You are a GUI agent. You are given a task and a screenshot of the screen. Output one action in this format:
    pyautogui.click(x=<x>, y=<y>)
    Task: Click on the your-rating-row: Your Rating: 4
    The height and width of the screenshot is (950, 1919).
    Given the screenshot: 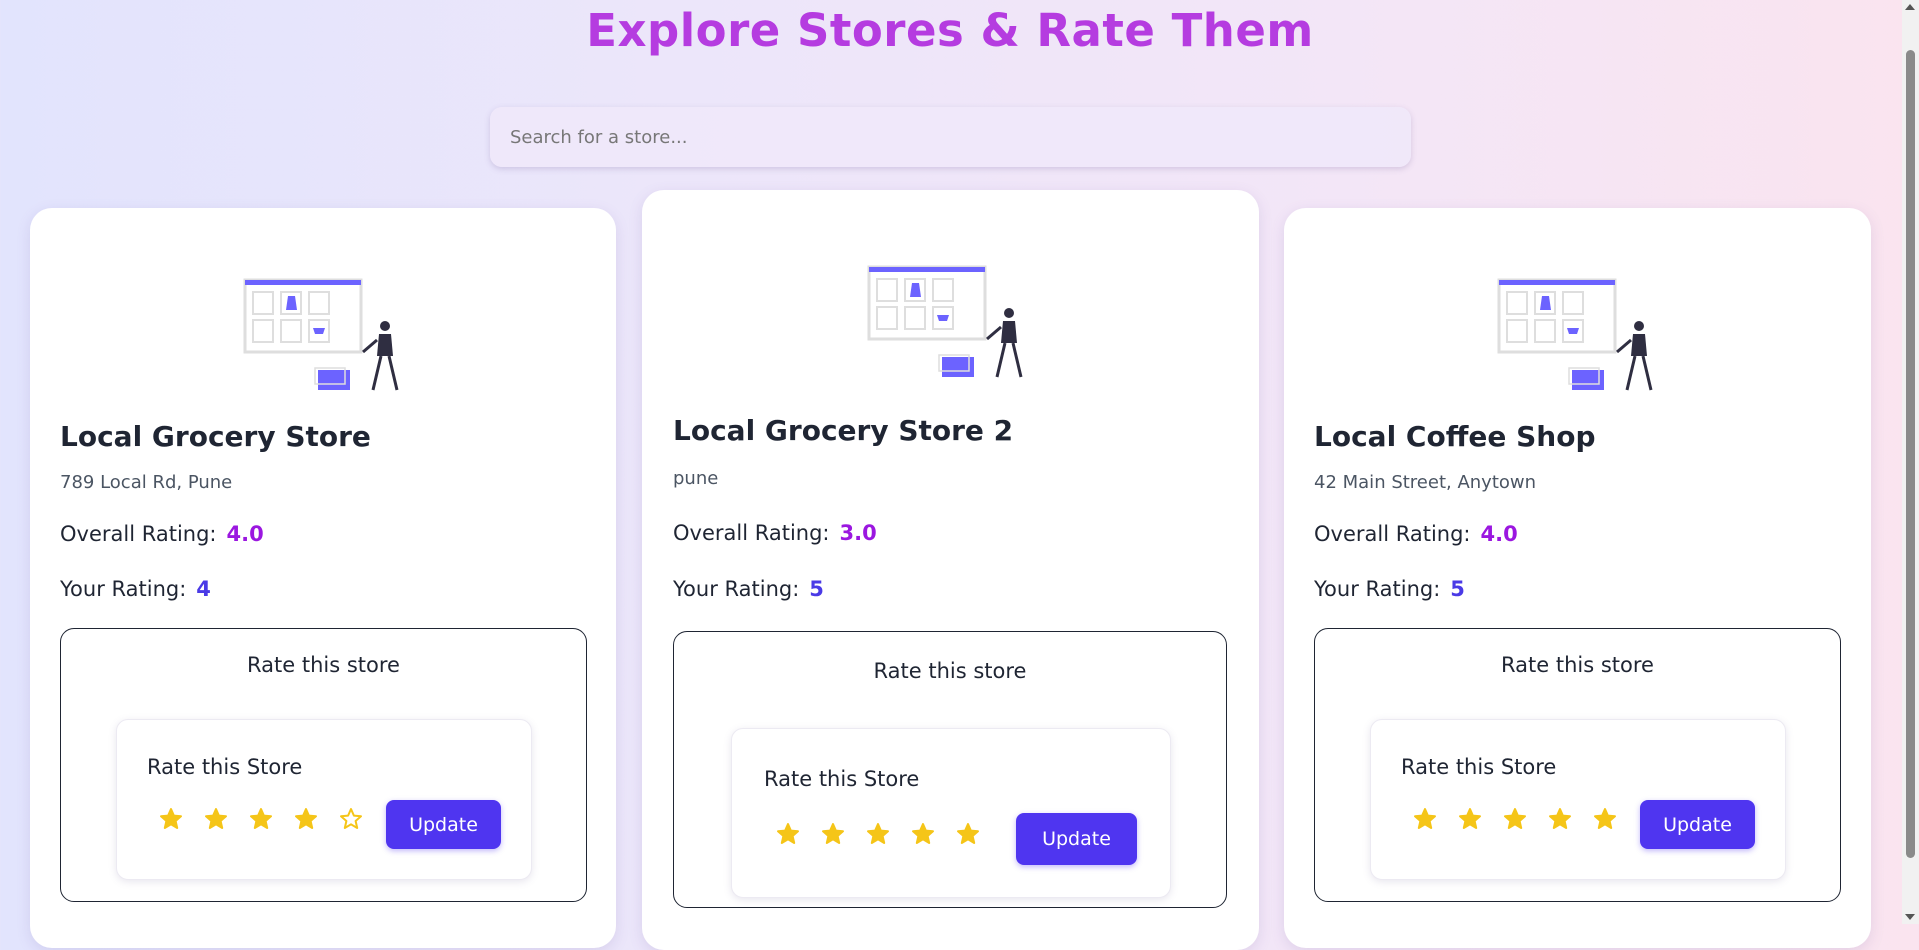 What is the action you would take?
    pyautogui.click(x=135, y=589)
    